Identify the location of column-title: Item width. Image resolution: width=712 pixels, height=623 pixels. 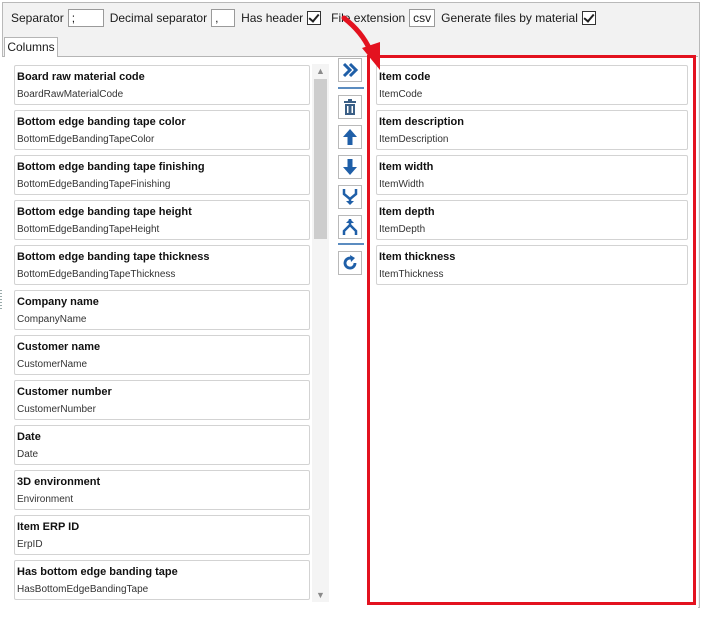
(406, 167).